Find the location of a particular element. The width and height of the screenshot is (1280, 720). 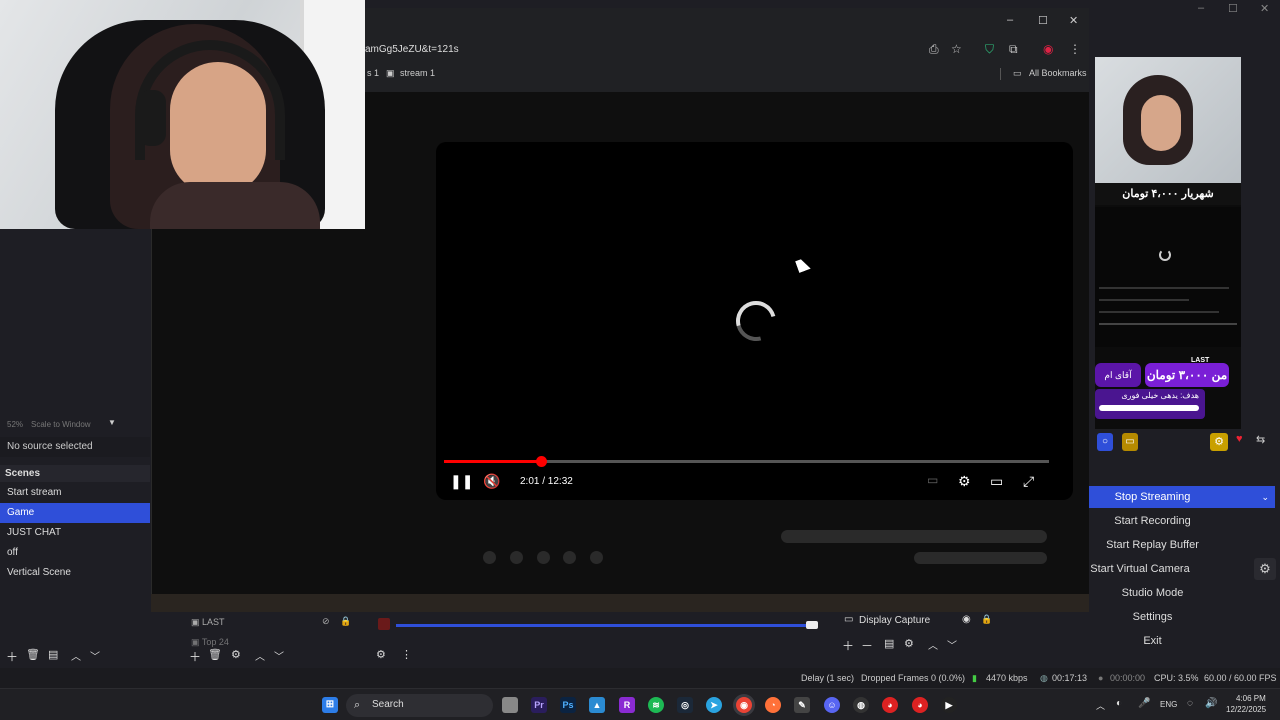

add-icon: ＋ is located at coordinates (848, 645).